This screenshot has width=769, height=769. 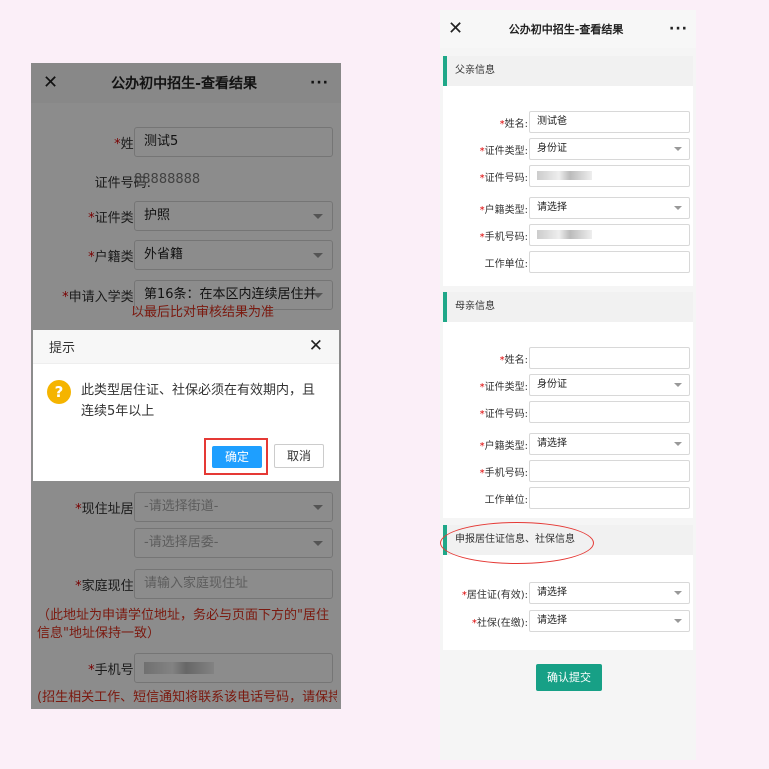 What do you see at coordinates (299, 456) in the screenshot?
I see `cancel-button: 取消` at bounding box center [299, 456].